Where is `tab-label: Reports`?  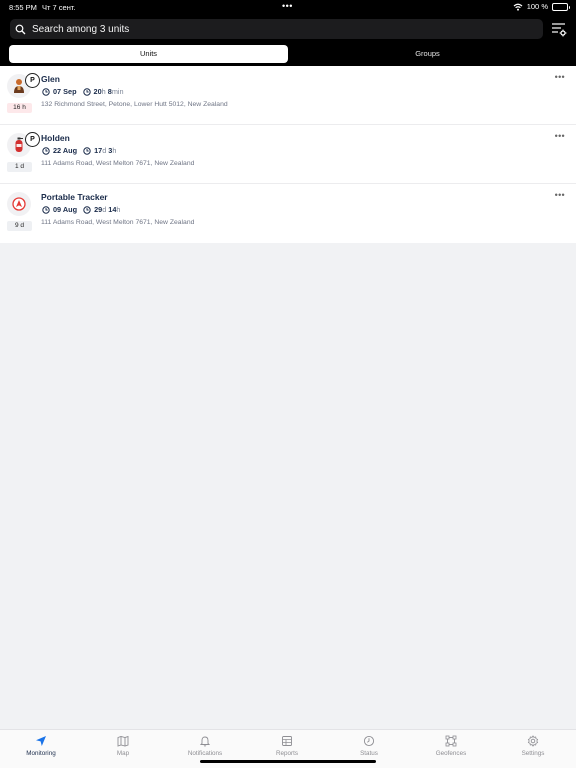
tab-label: Reports is located at coordinates (287, 753).